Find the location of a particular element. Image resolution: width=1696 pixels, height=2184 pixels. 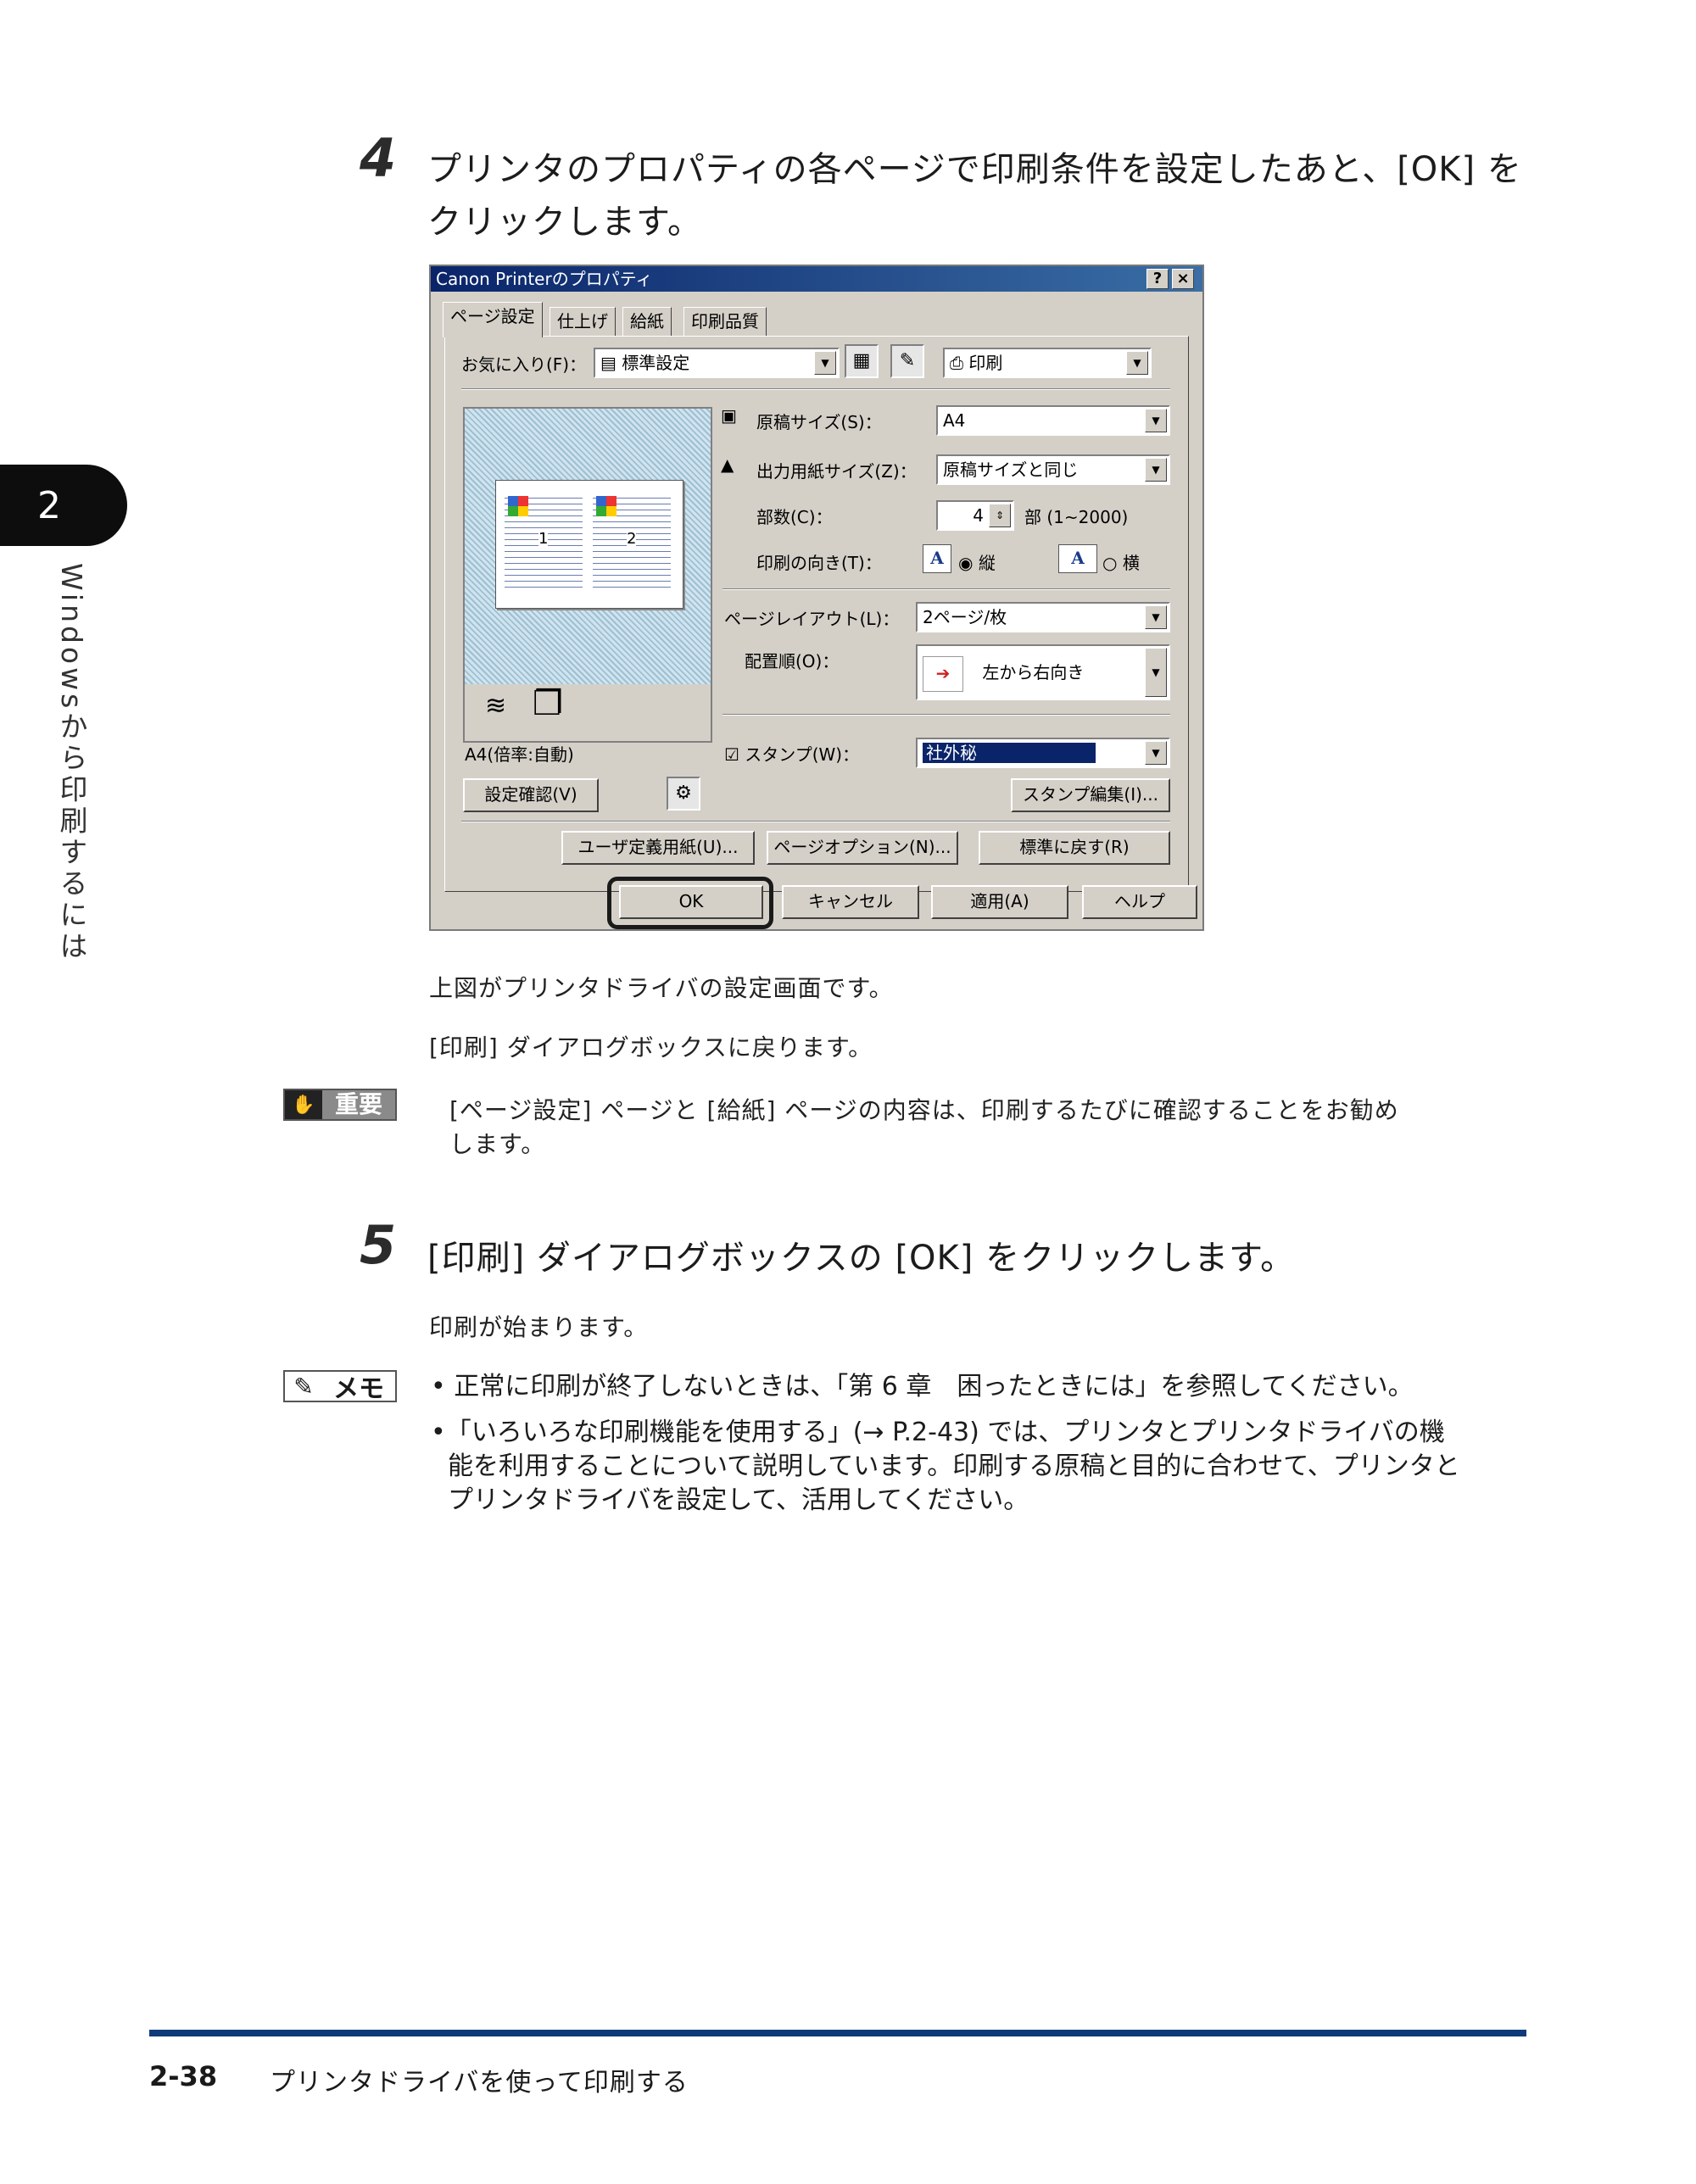

copies-spinner: 4 ⇕ is located at coordinates (975, 515).